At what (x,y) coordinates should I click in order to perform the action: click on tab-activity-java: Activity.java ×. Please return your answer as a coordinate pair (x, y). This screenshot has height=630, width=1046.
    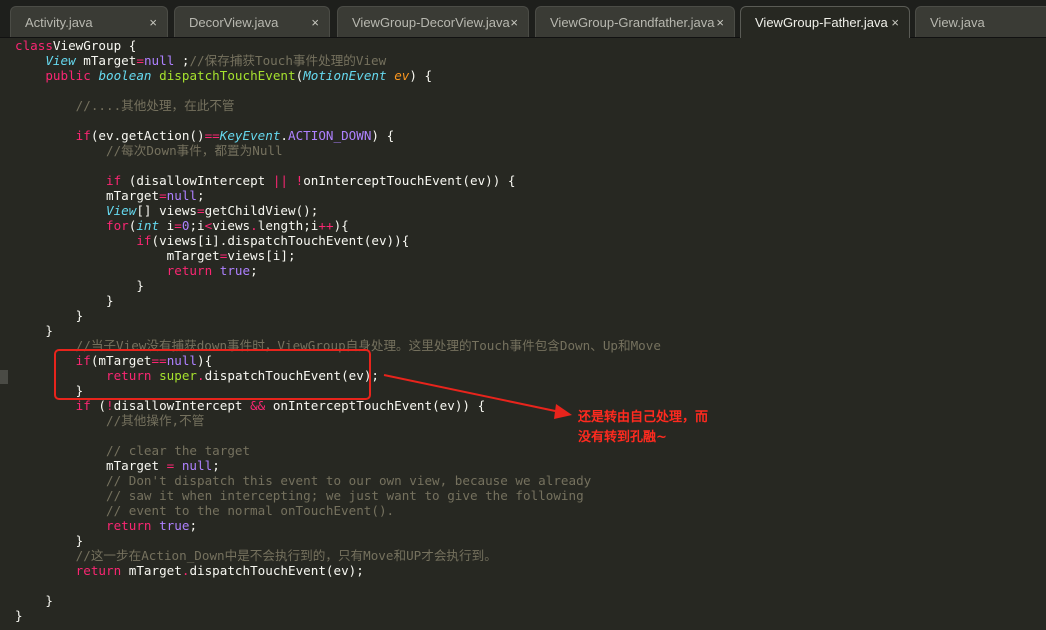
    Looking at the image, I should click on (89, 21).